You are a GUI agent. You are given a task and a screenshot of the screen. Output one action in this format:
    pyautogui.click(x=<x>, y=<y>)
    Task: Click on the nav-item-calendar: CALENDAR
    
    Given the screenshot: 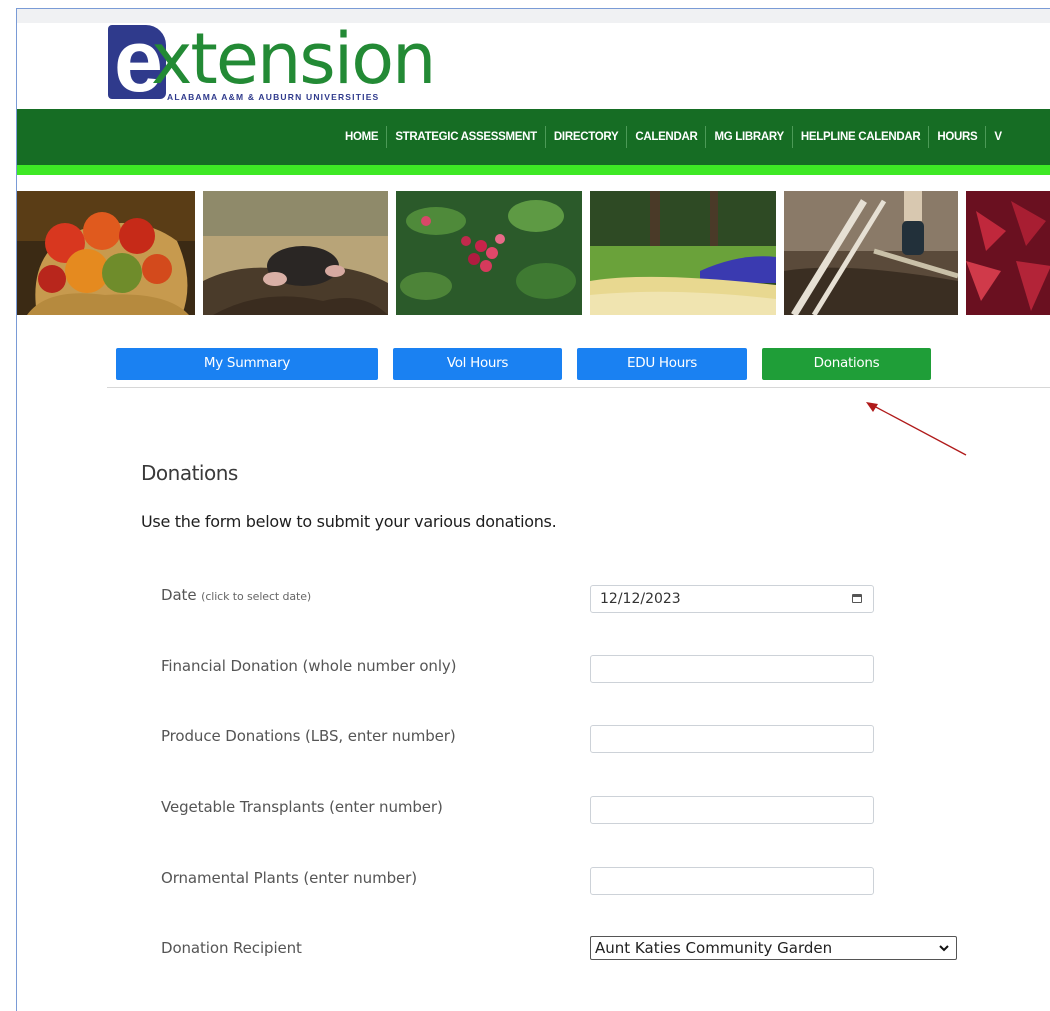 What is the action you would take?
    pyautogui.click(x=667, y=137)
    